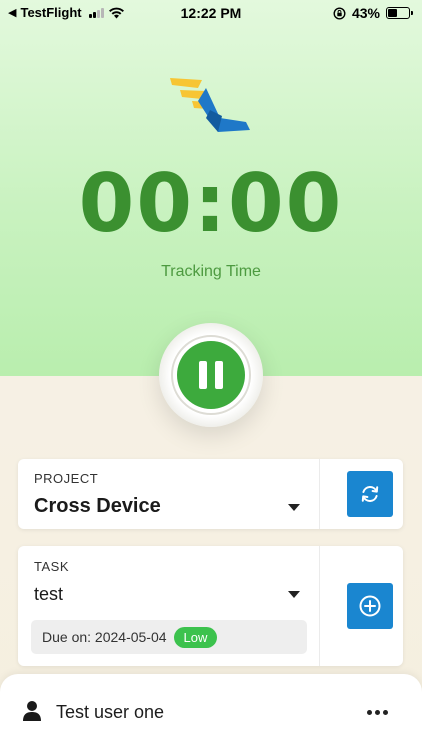 Image resolution: width=422 pixels, height=750 pixels. I want to click on add-circle-icon, so click(370, 606).